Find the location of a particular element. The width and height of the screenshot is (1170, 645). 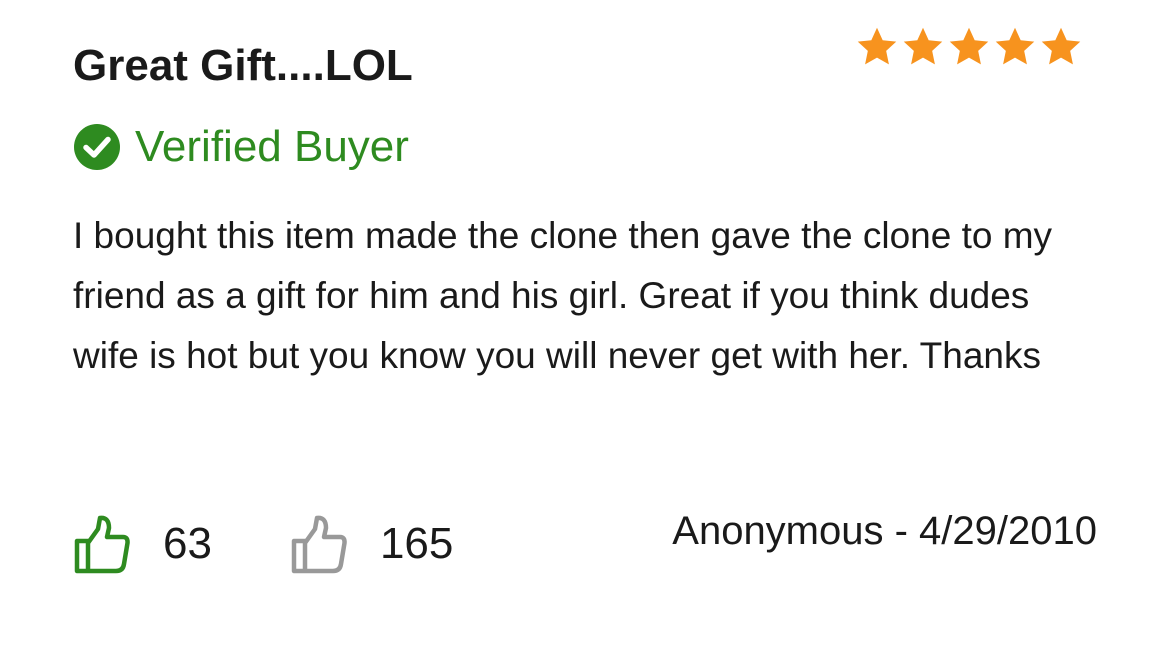

thumbs-up-icon is located at coordinates (102, 544).